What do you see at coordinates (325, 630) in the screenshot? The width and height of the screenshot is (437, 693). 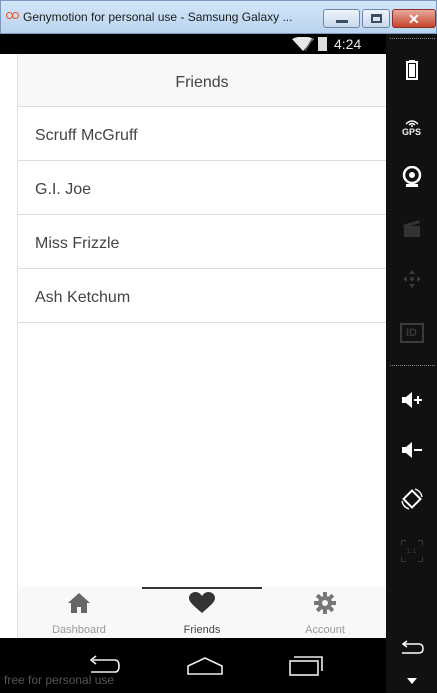 I see `tab-label: Account` at bounding box center [325, 630].